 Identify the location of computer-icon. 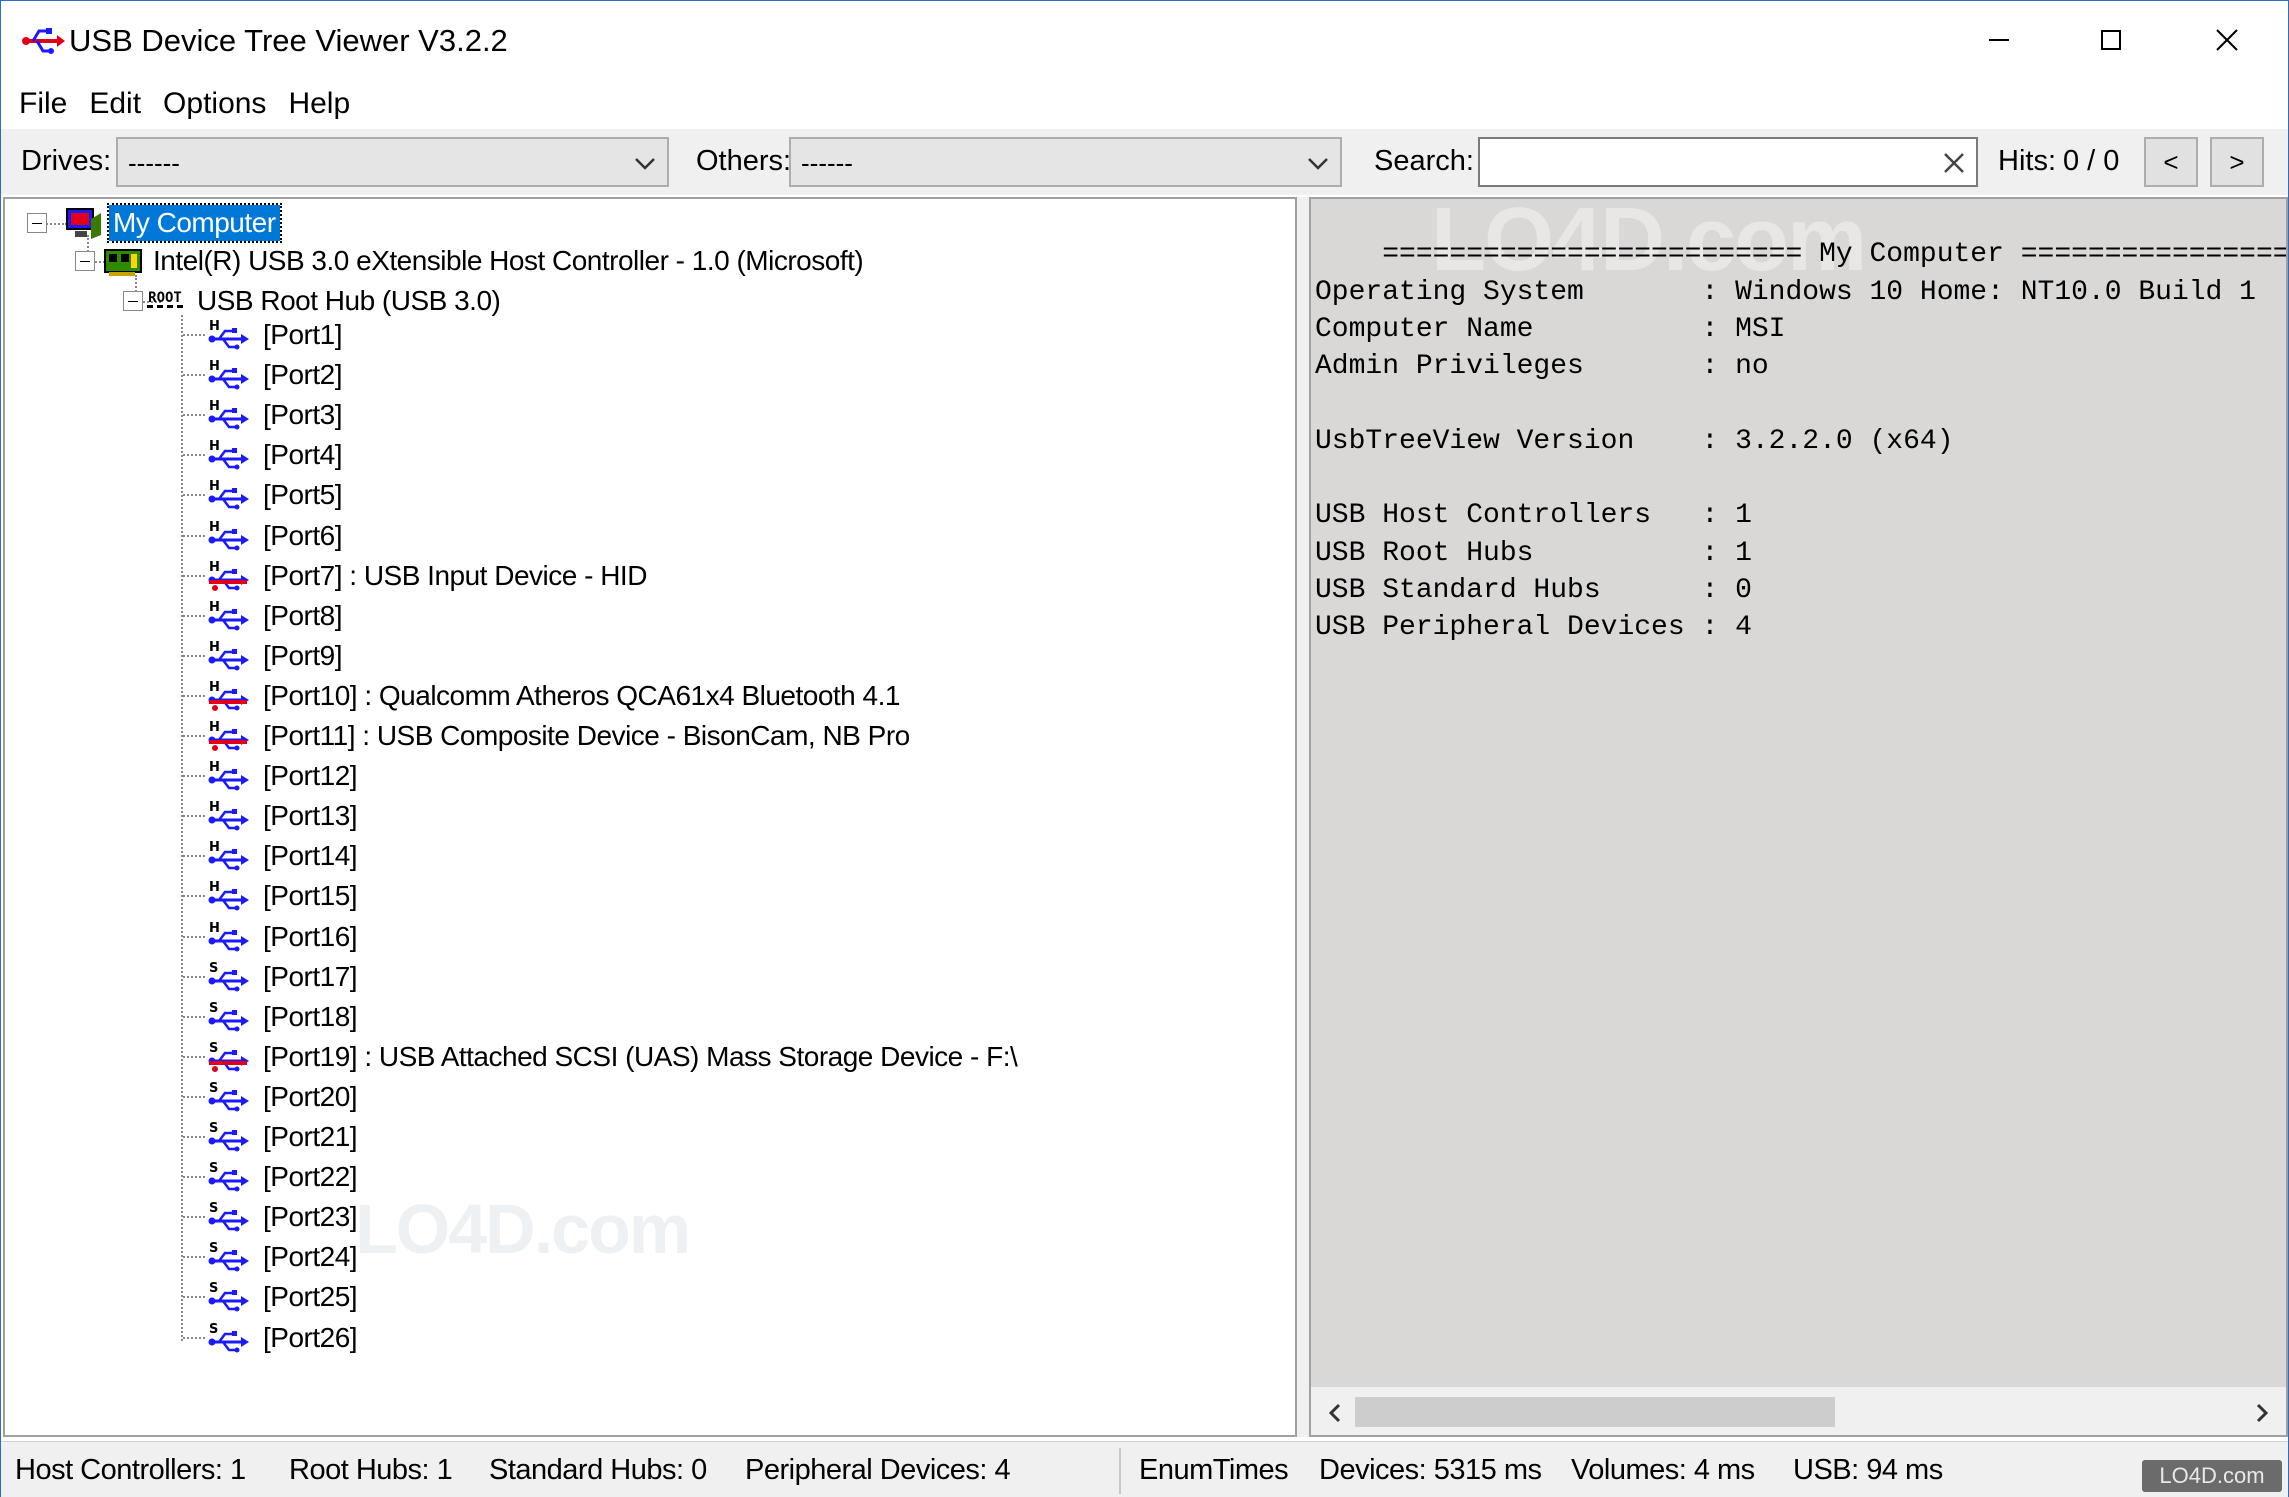
(83, 223).